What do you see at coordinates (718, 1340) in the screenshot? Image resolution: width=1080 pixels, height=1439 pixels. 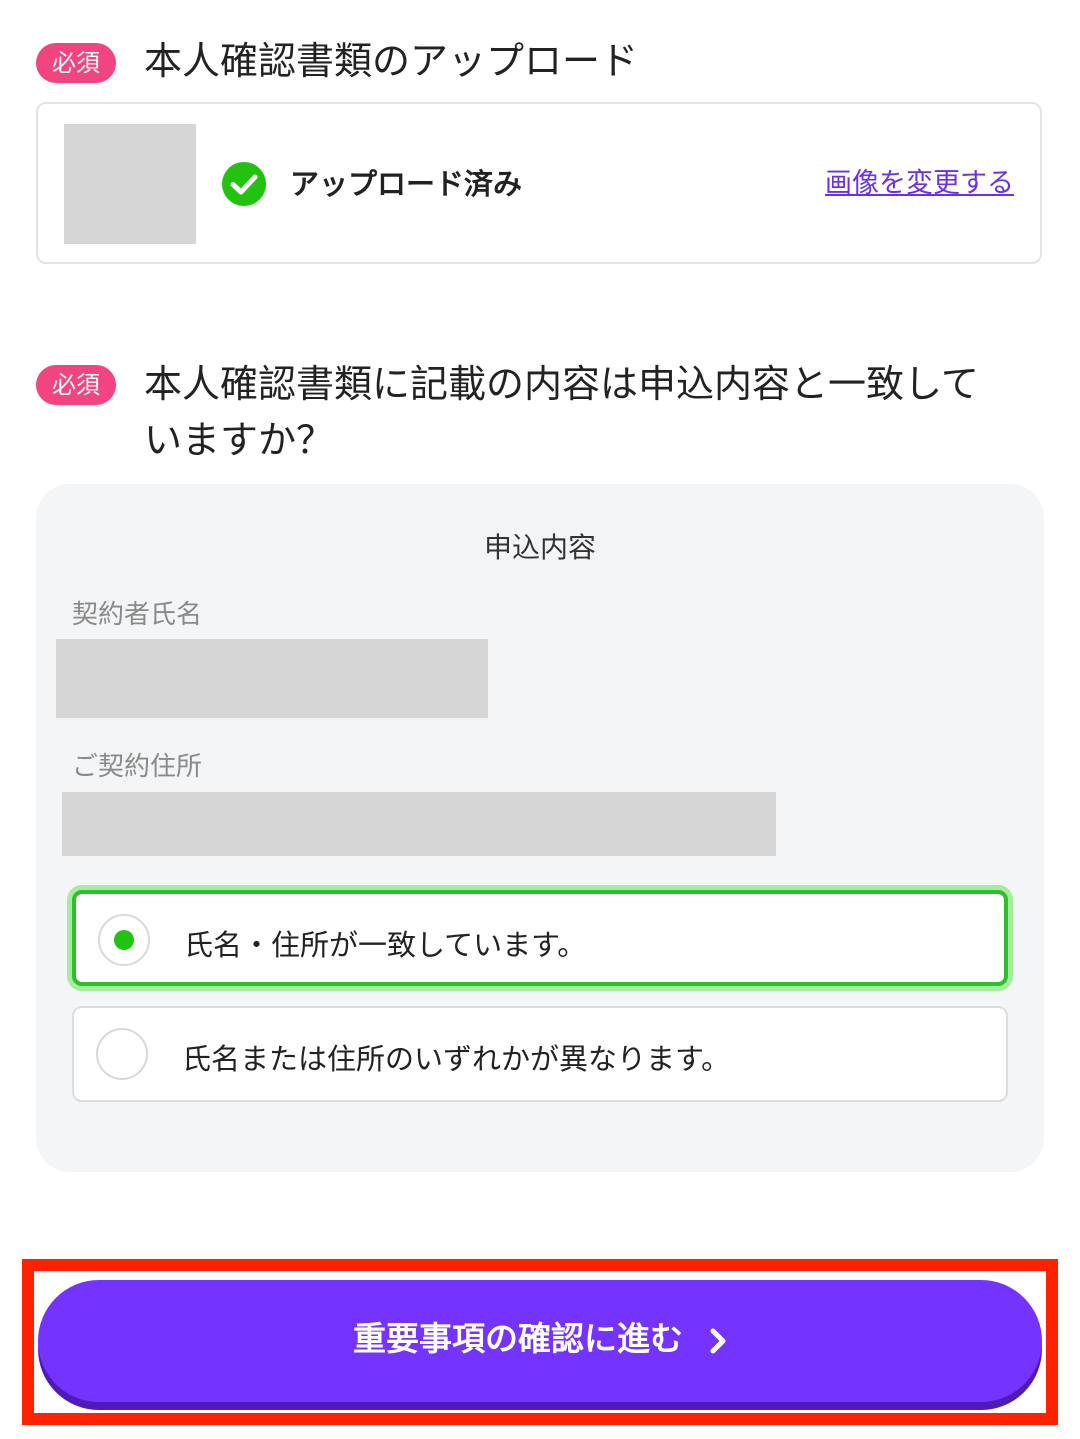 I see `chevron-right-icon` at bounding box center [718, 1340].